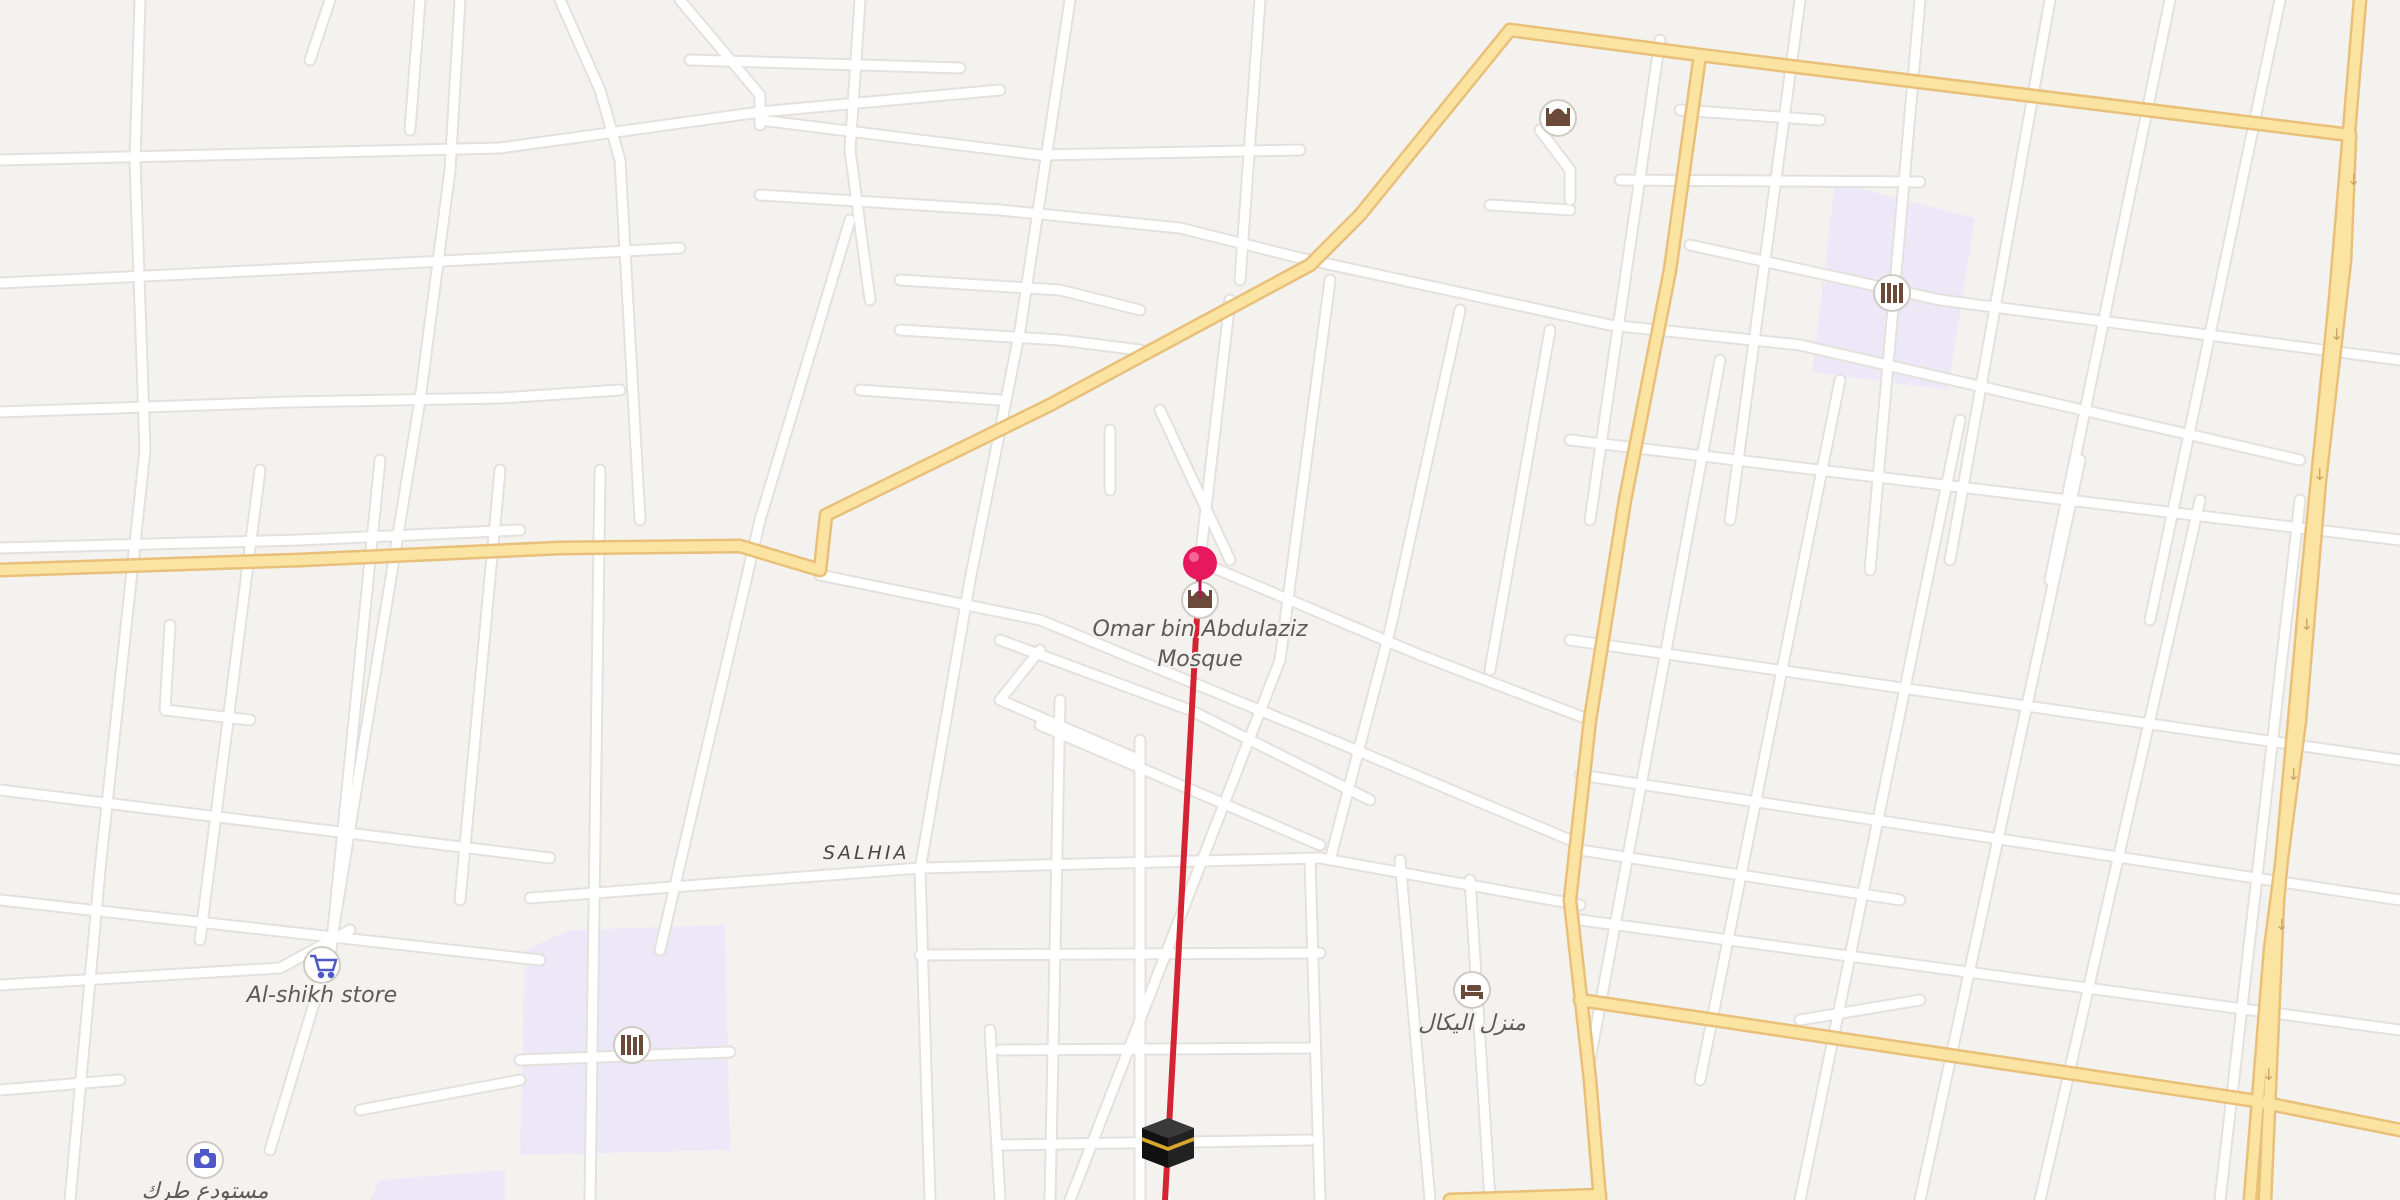 The width and height of the screenshot is (2400, 1200). Describe the element at coordinates (1892, 293) in the screenshot. I see `poi-school-ne` at that location.